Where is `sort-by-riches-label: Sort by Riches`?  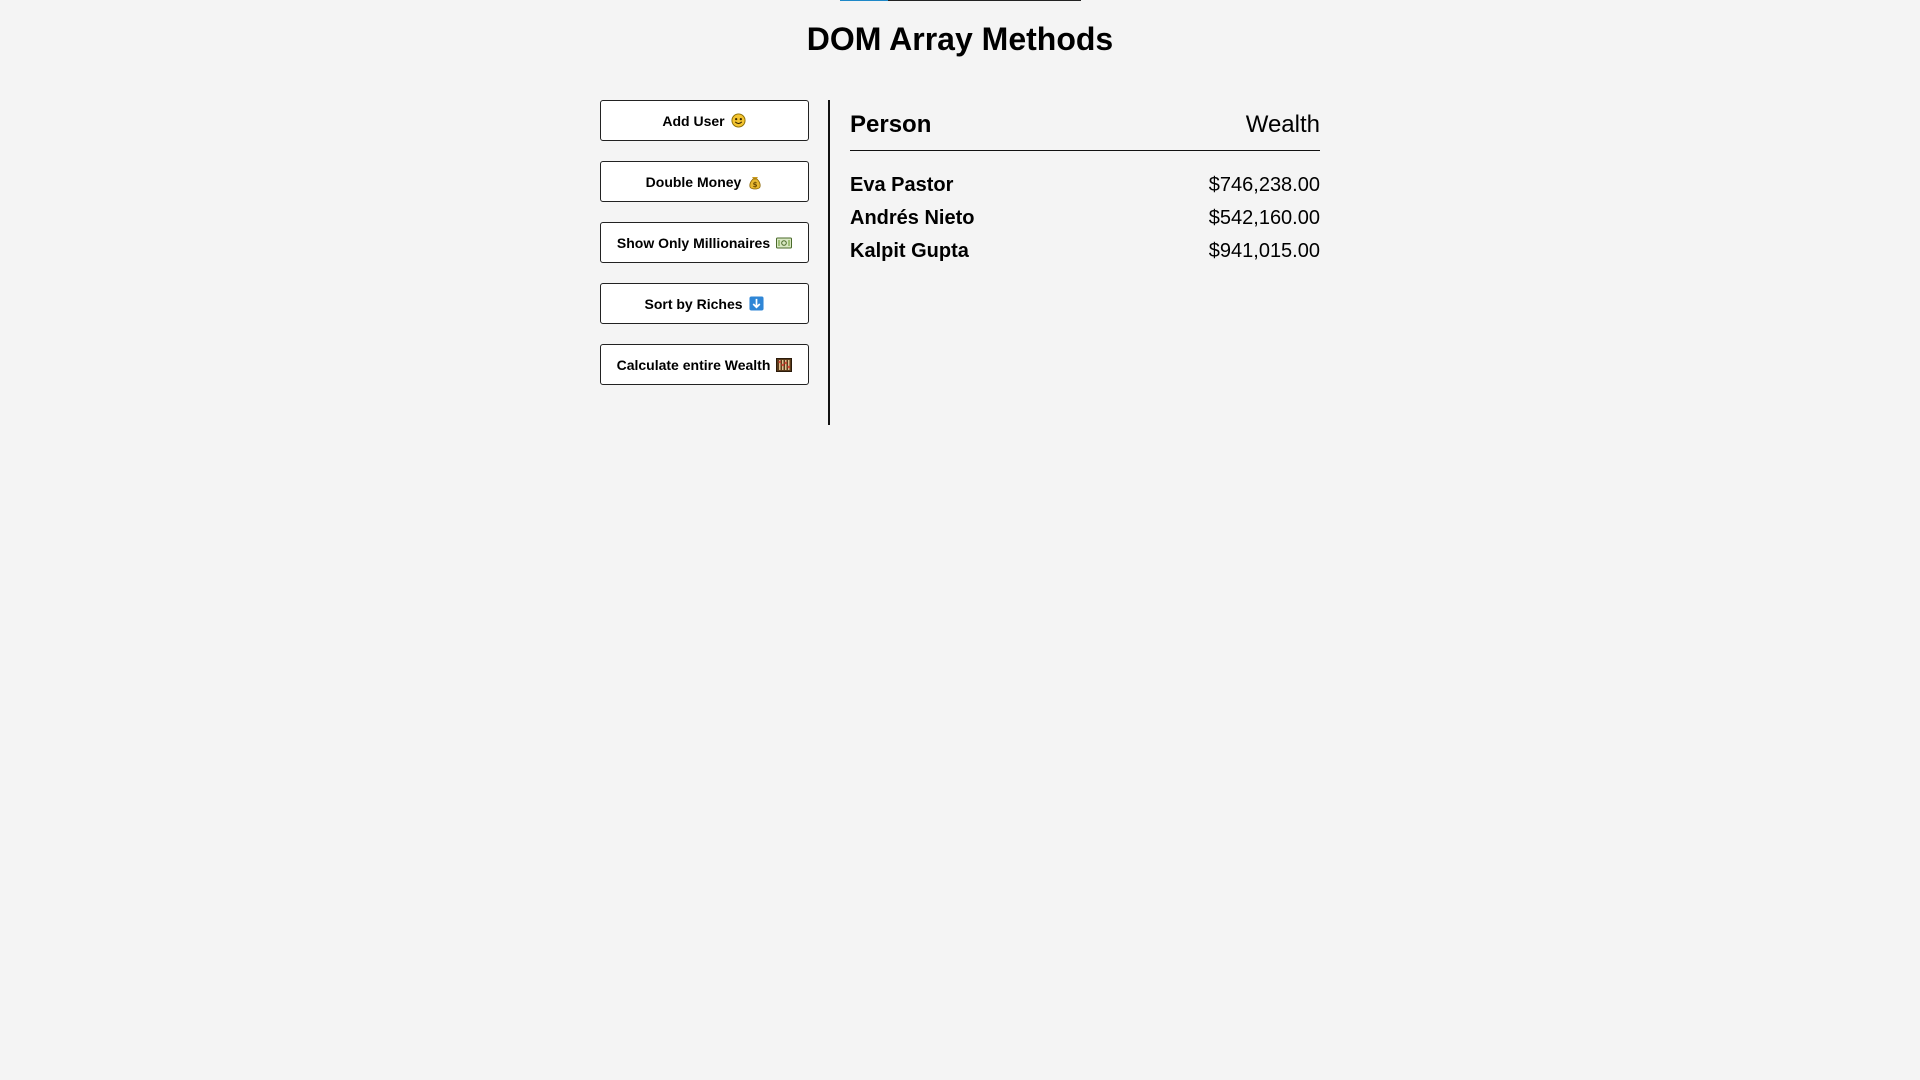
sort-by-riches-label: Sort by Riches is located at coordinates (693, 303).